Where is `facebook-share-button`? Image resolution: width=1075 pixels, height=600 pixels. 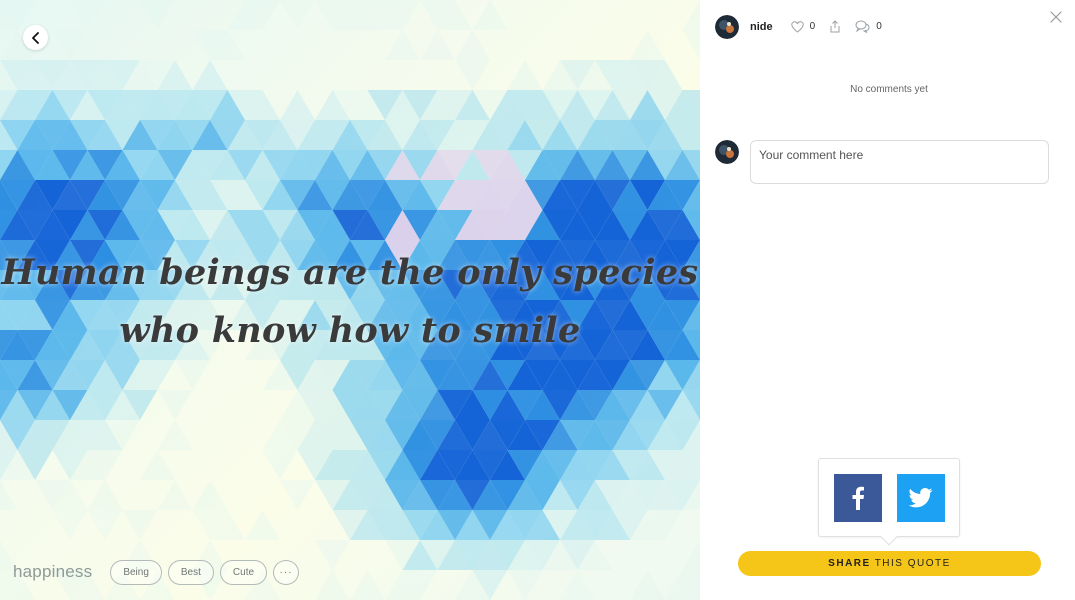 facebook-share-button is located at coordinates (858, 498).